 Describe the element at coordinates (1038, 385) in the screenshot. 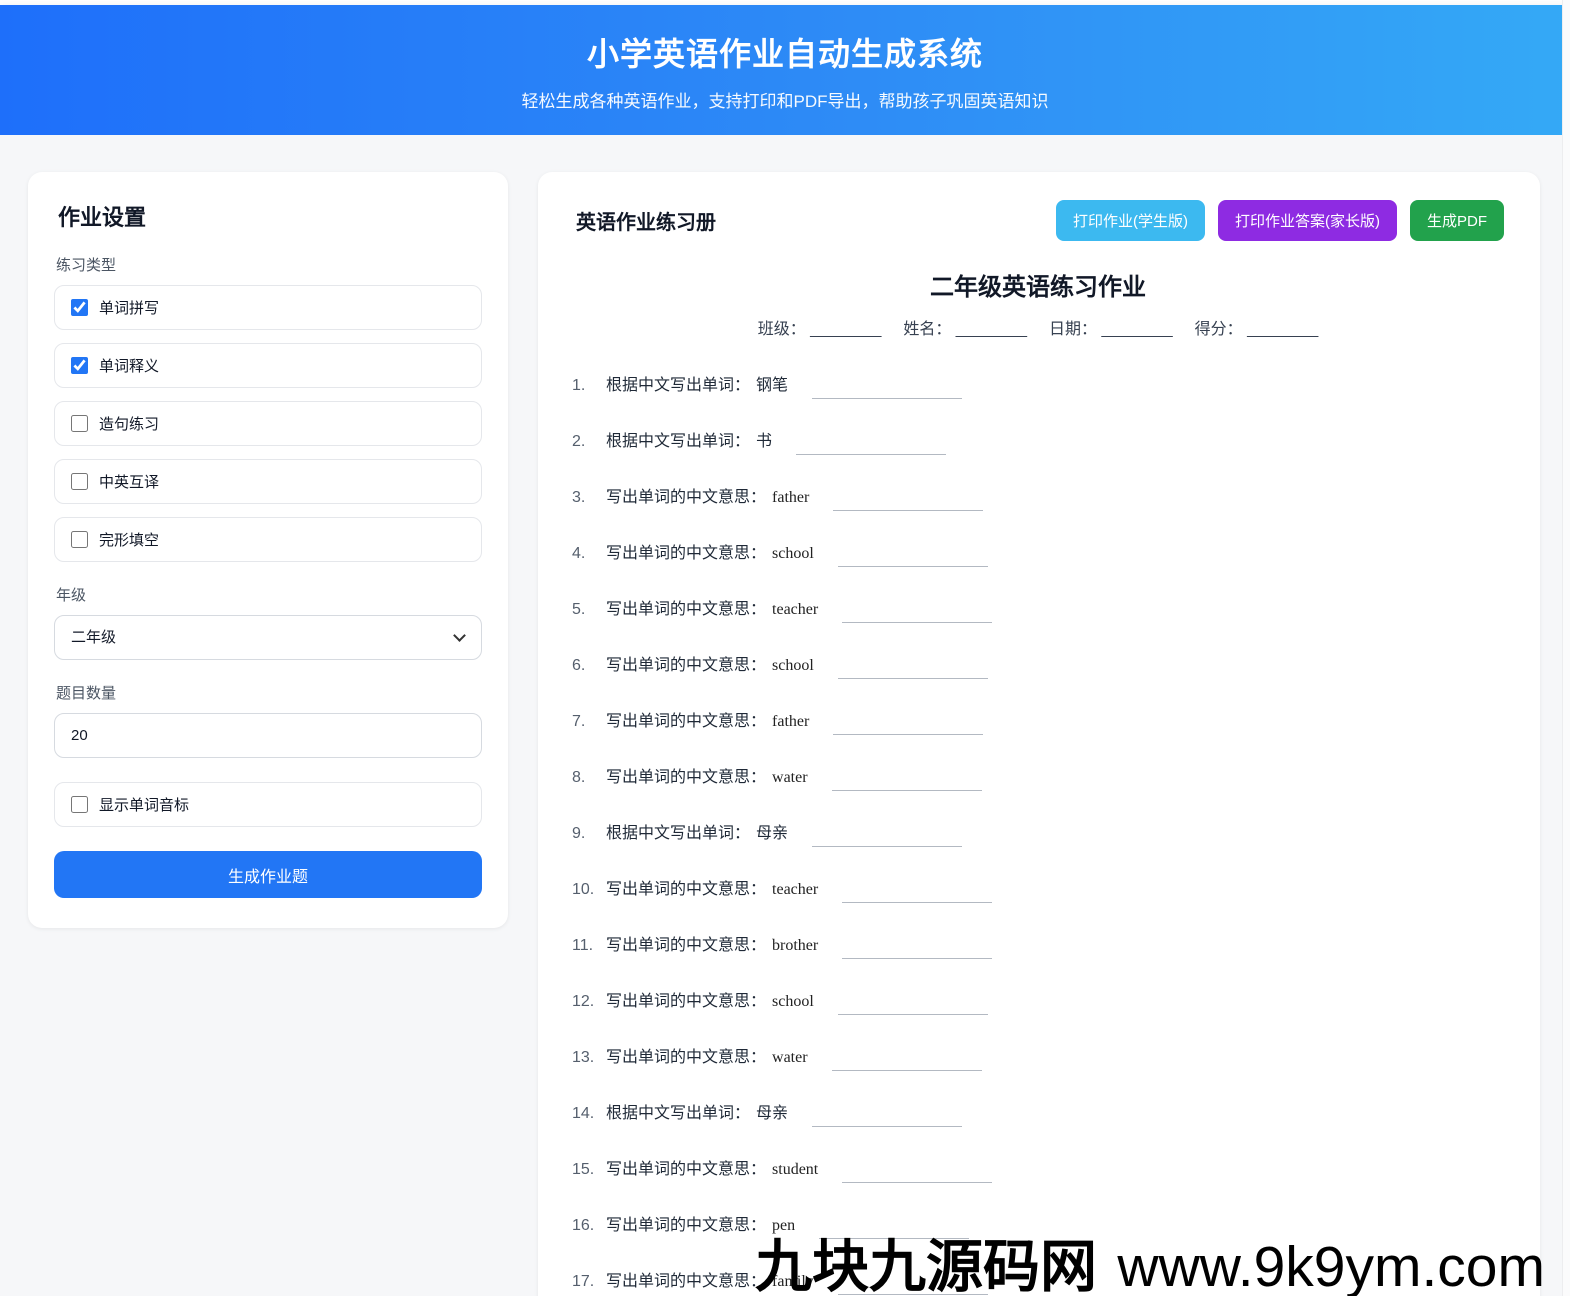

I see `question-row: 1. 根据中文写出单词： 钢笔` at that location.